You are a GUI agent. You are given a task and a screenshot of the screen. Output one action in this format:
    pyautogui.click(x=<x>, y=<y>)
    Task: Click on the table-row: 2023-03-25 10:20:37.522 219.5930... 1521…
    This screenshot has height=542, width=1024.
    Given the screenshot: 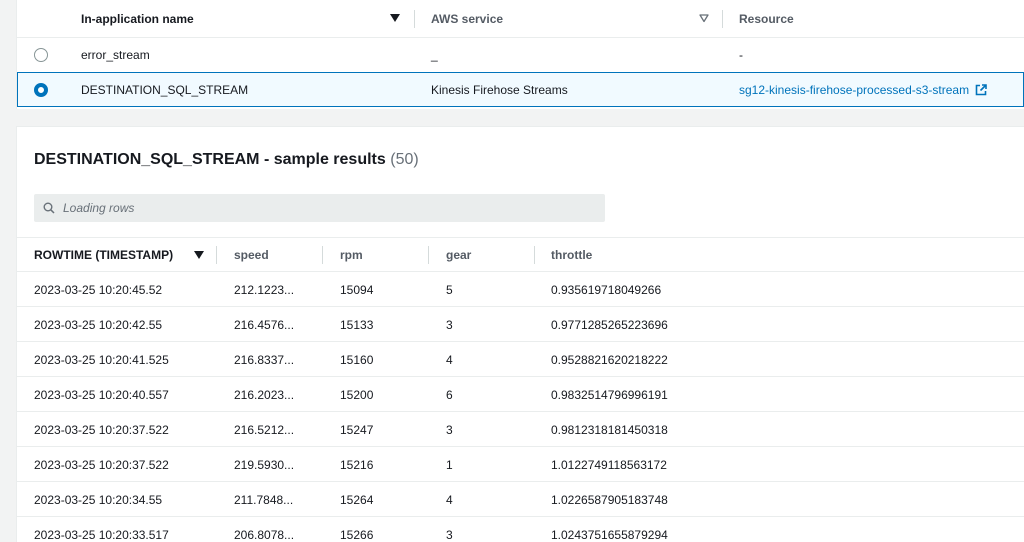 What is the action you would take?
    pyautogui.click(x=520, y=464)
    